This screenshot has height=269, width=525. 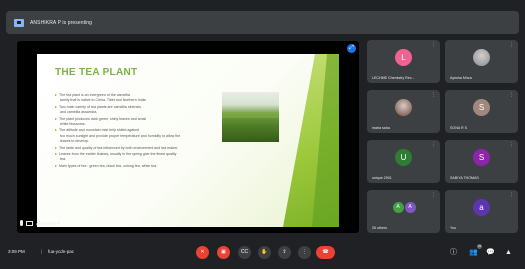 What do you see at coordinates (490, 252) in the screenshot?
I see `chat-icon: 💬` at bounding box center [490, 252].